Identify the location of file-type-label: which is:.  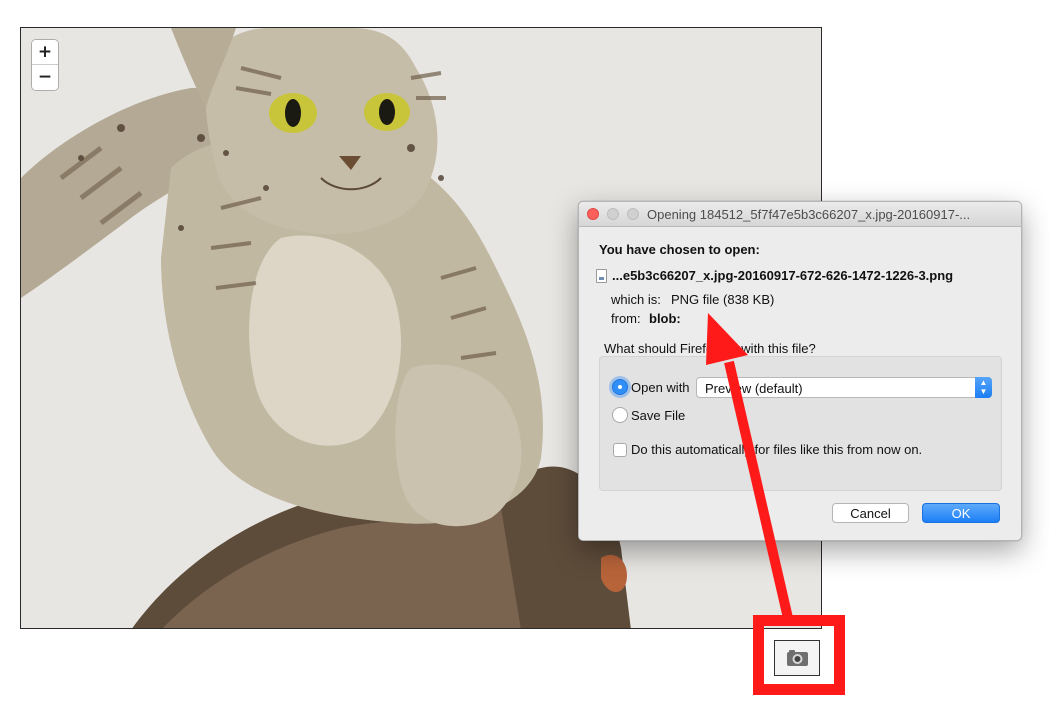
(636, 299).